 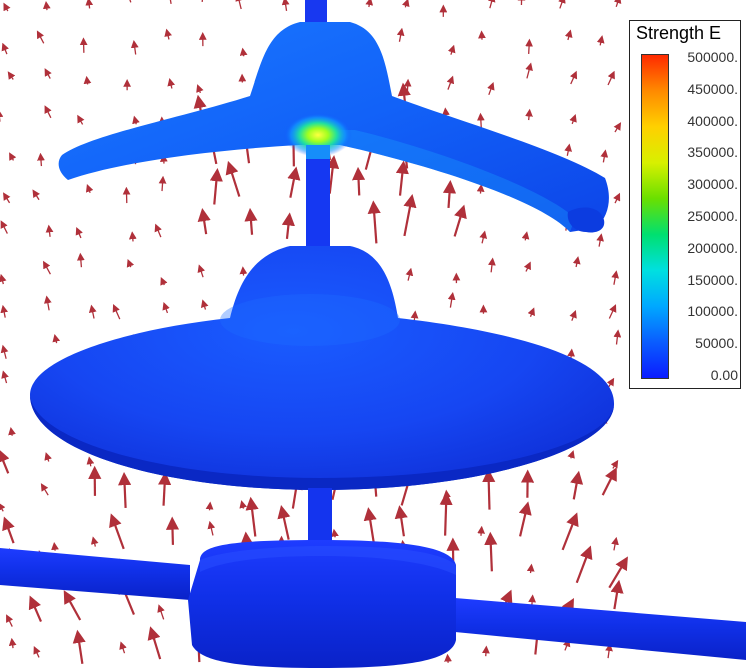 What do you see at coordinates (712, 88) in the screenshot?
I see `legend-tick-label: 450000.` at bounding box center [712, 88].